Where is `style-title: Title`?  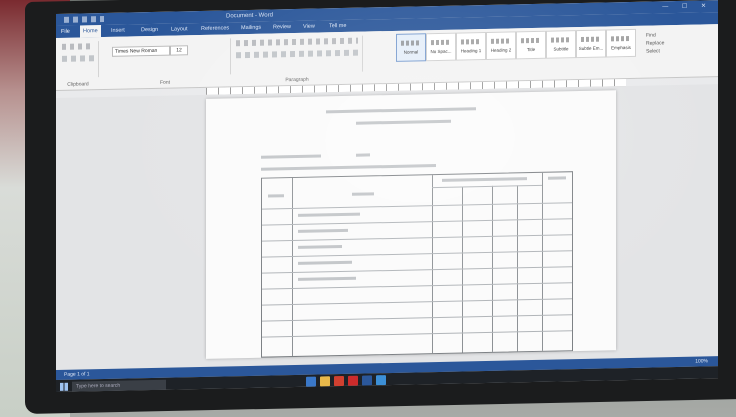 style-title: Title is located at coordinates (531, 45).